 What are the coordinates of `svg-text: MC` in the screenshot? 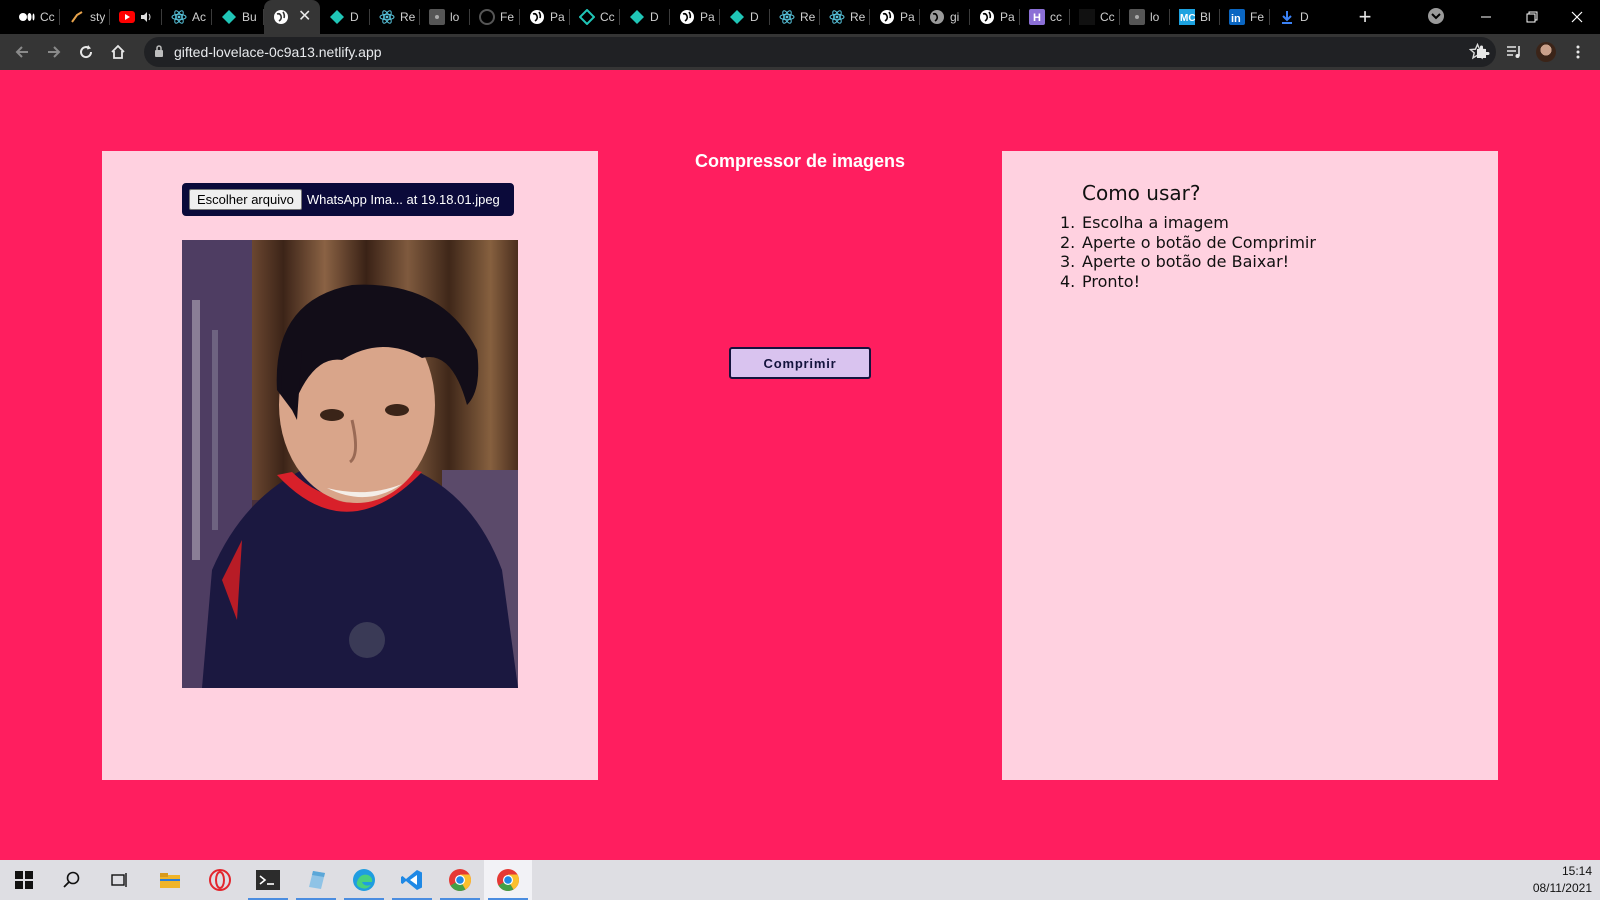 It's located at (1187, 18).